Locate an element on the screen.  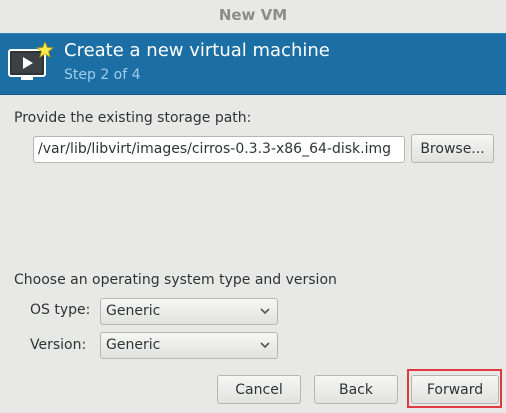
window-titlebar: New VM is located at coordinates (253, 15).